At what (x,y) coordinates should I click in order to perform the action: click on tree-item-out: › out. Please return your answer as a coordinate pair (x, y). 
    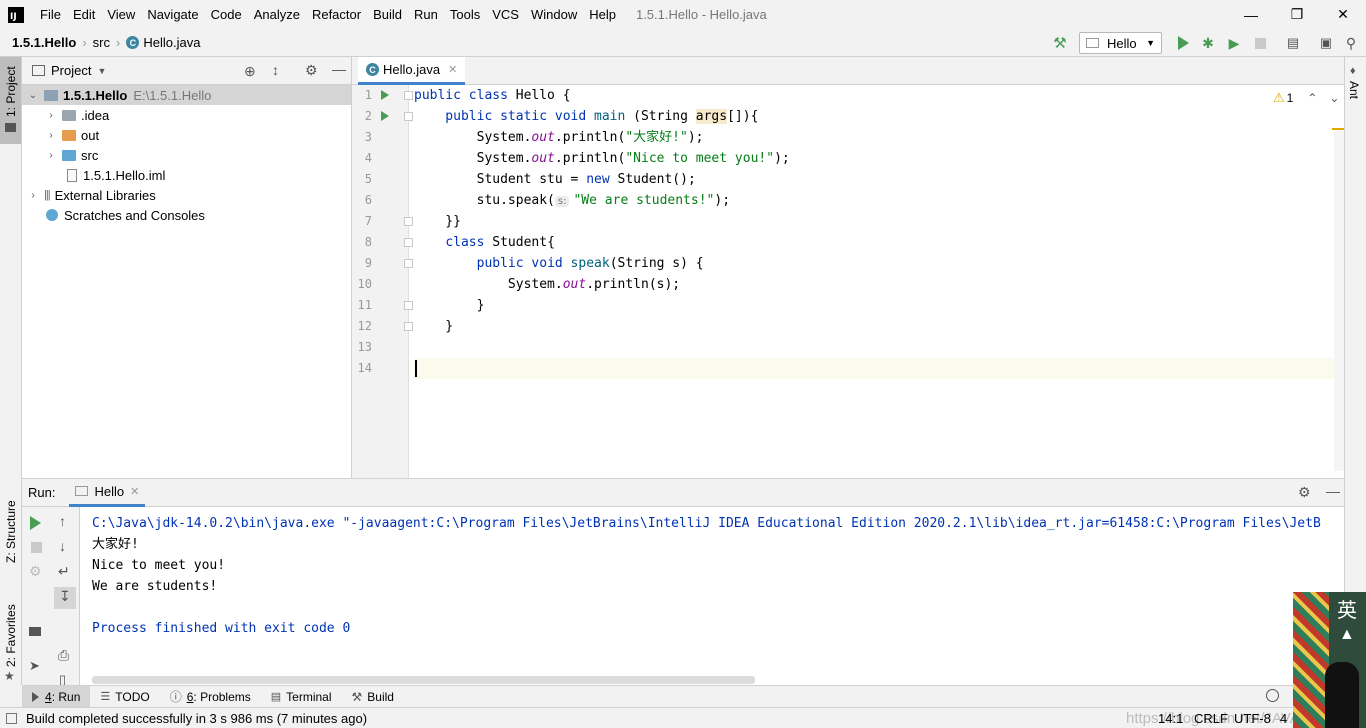
    Looking at the image, I should click on (186, 135).